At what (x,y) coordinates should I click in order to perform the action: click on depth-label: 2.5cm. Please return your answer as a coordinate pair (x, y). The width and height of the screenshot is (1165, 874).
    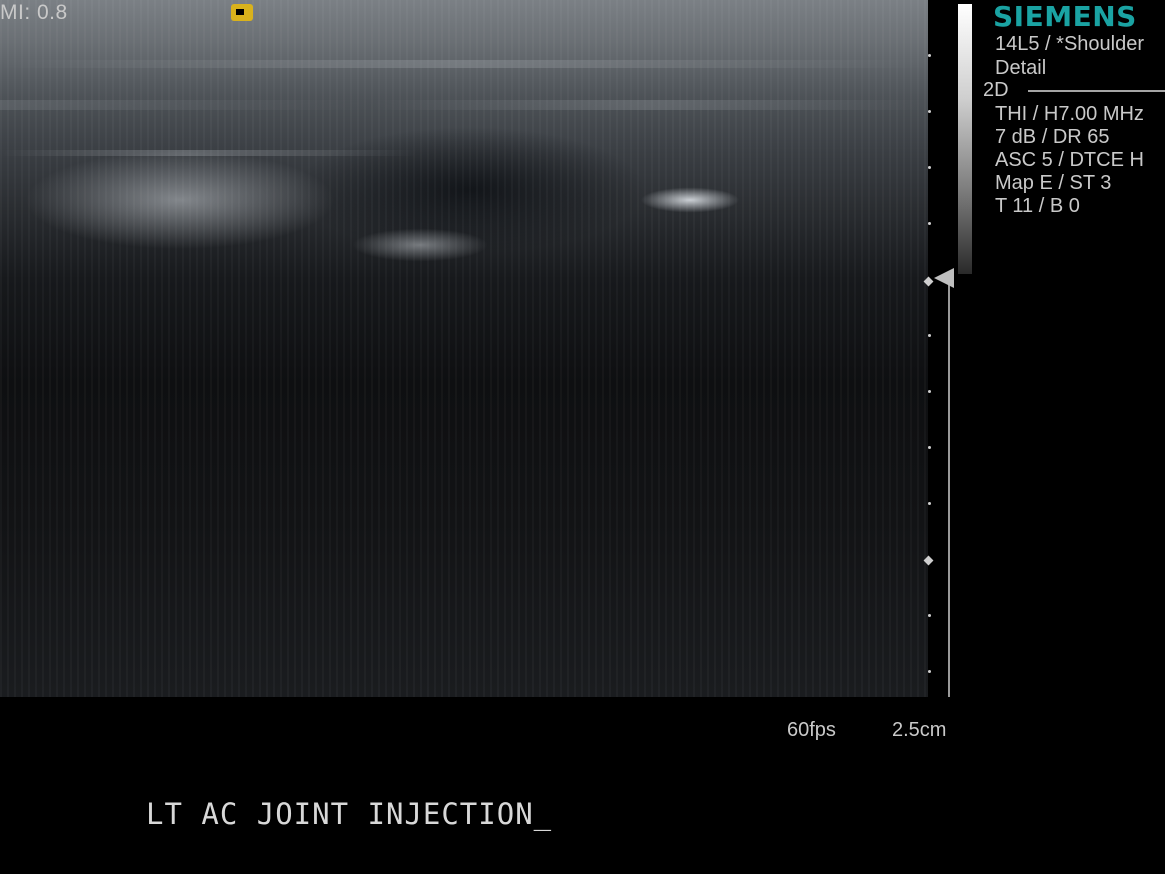
    Looking at the image, I should click on (919, 730).